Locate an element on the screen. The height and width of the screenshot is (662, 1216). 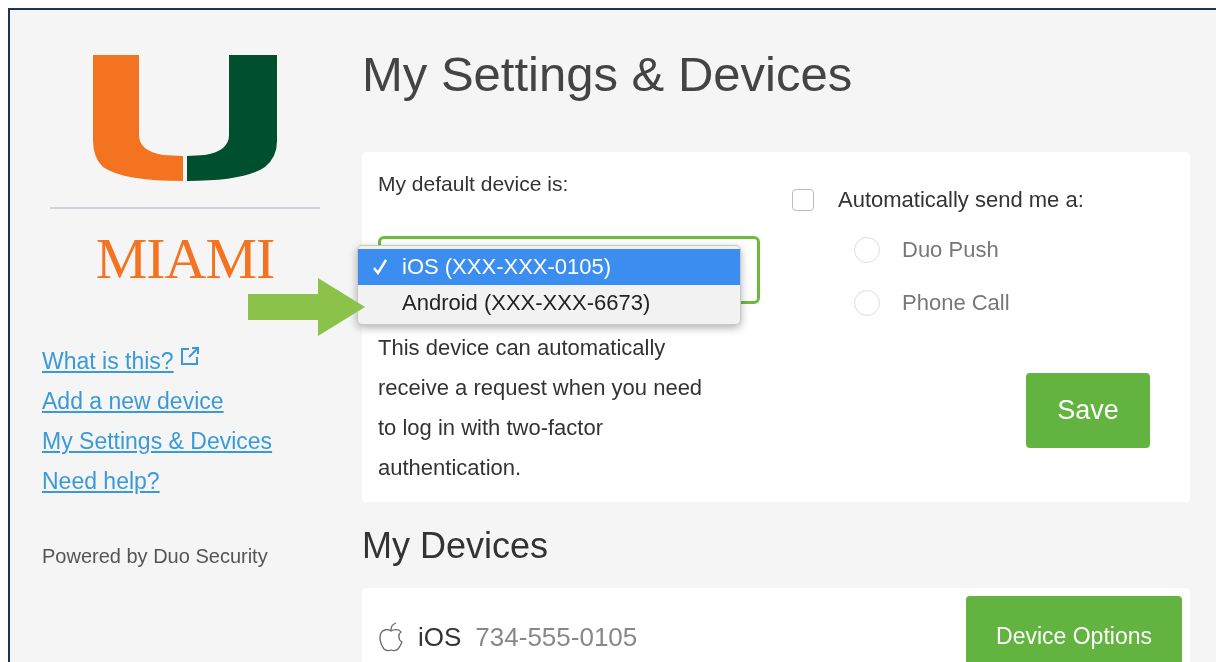
phone-number: 734-555-0105 is located at coordinates (556, 637).